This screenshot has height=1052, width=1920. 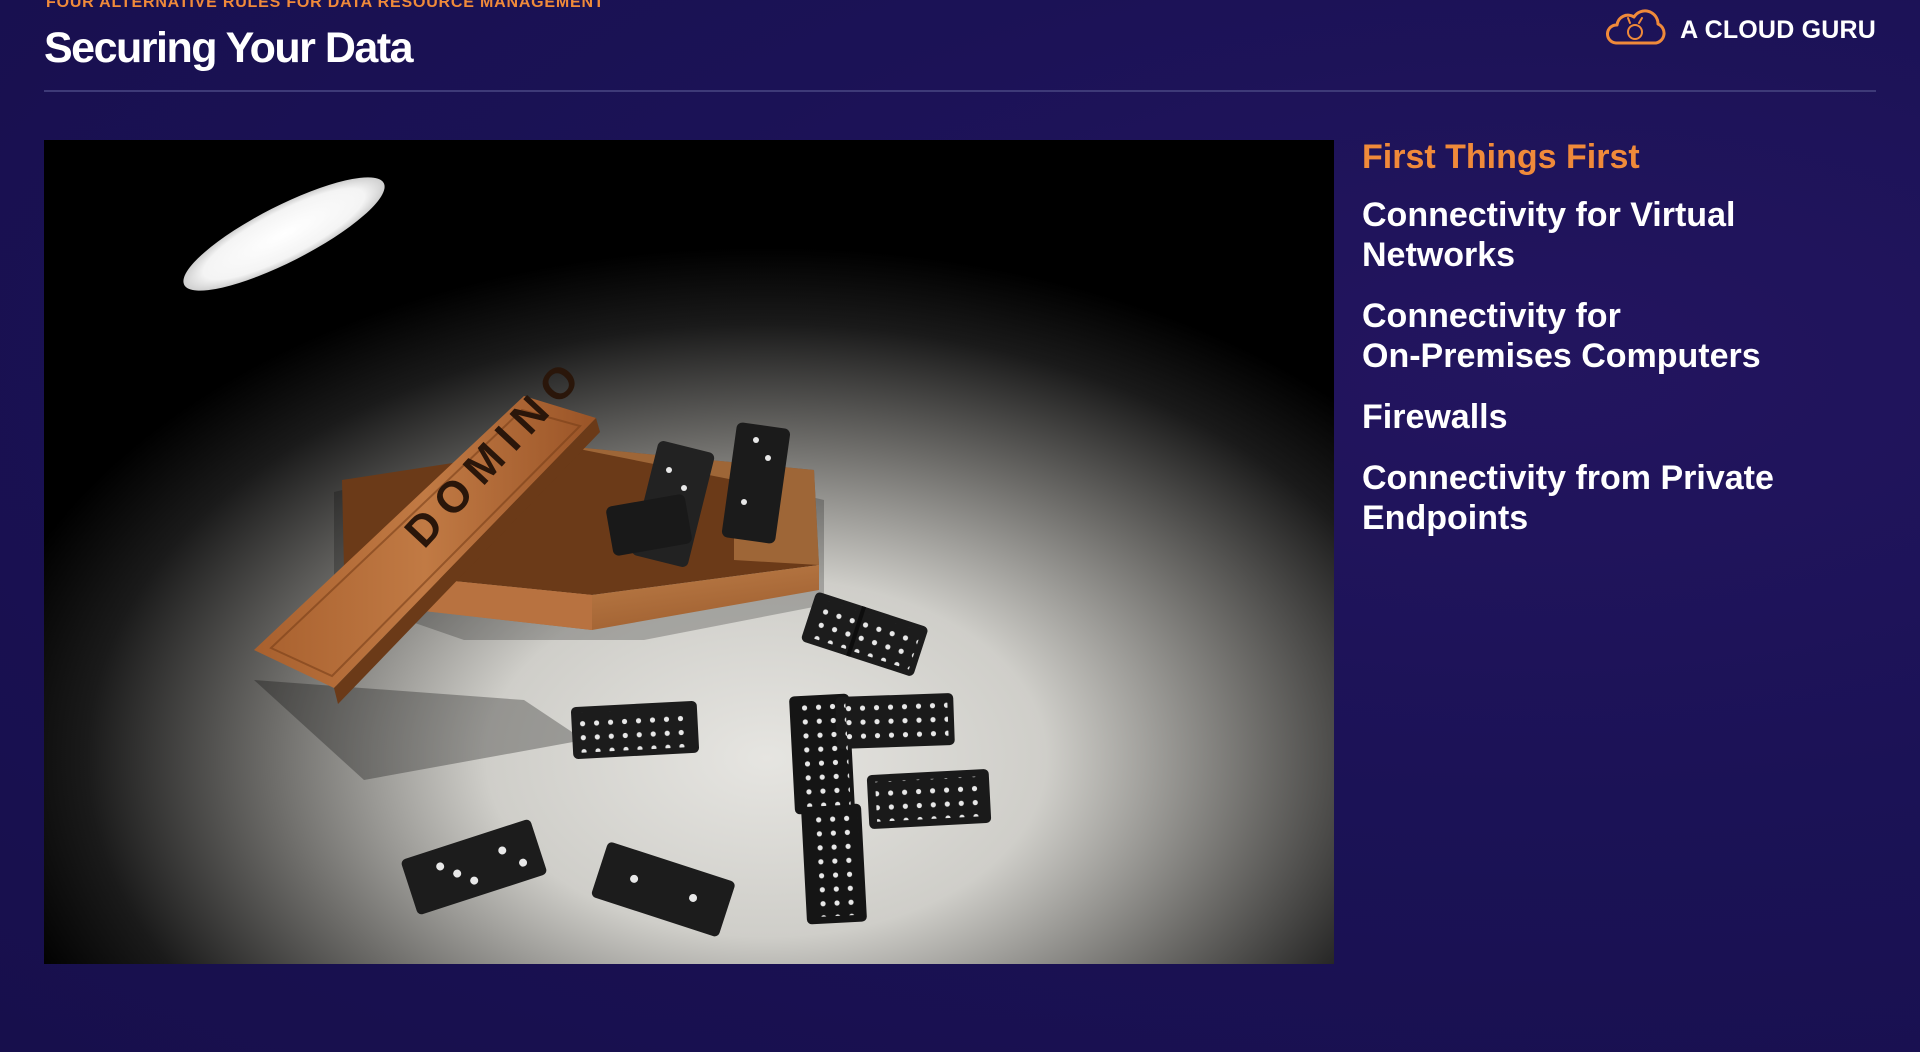 I want to click on topic-line: Endpoints, so click(x=1445, y=518).